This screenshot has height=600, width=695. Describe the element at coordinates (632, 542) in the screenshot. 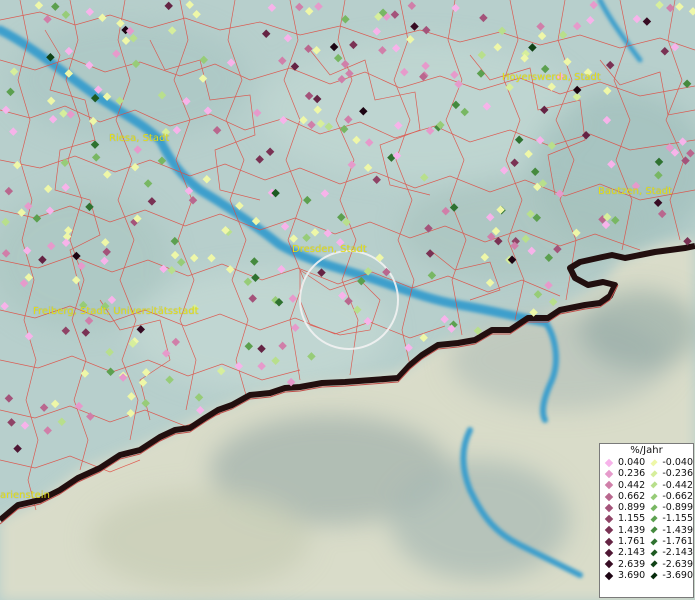

I see `legend-label: 1.761` at that location.